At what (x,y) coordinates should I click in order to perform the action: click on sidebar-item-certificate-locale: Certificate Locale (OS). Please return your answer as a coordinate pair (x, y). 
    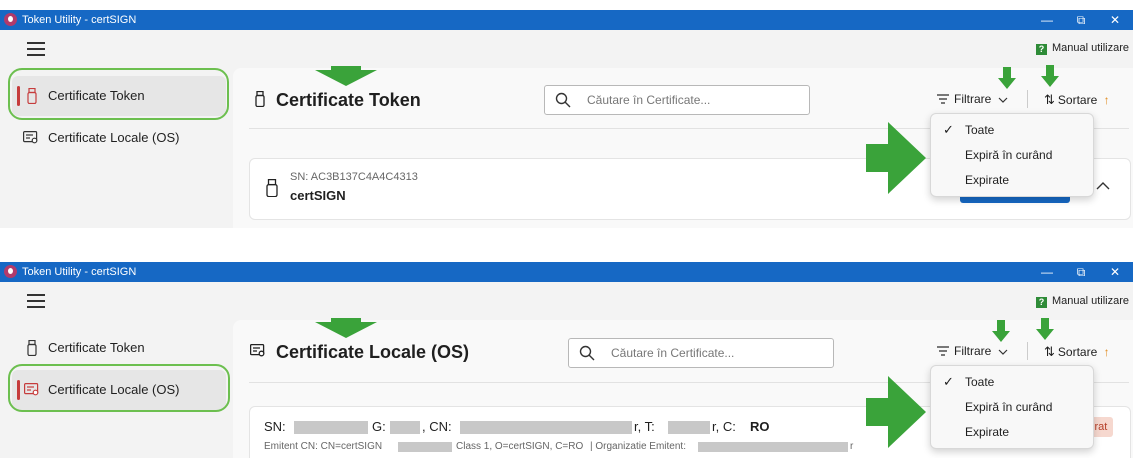
    Looking at the image, I should click on (119, 138).